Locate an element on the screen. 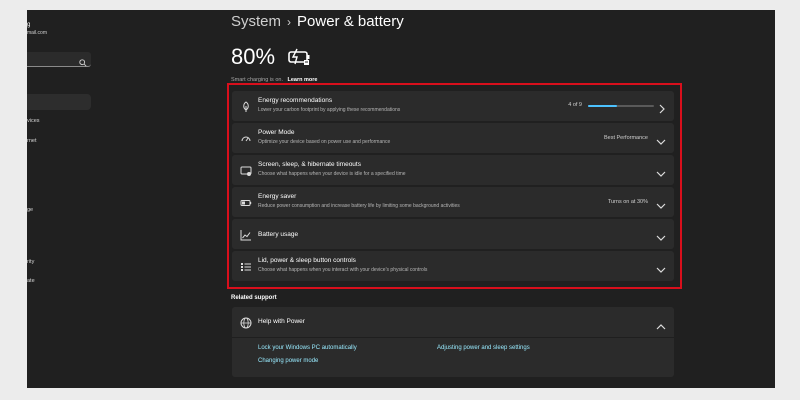 This screenshot has height=400, width=800. link-adjust-power-sleep: Adjusting power and sleep settings is located at coordinates (483, 348).